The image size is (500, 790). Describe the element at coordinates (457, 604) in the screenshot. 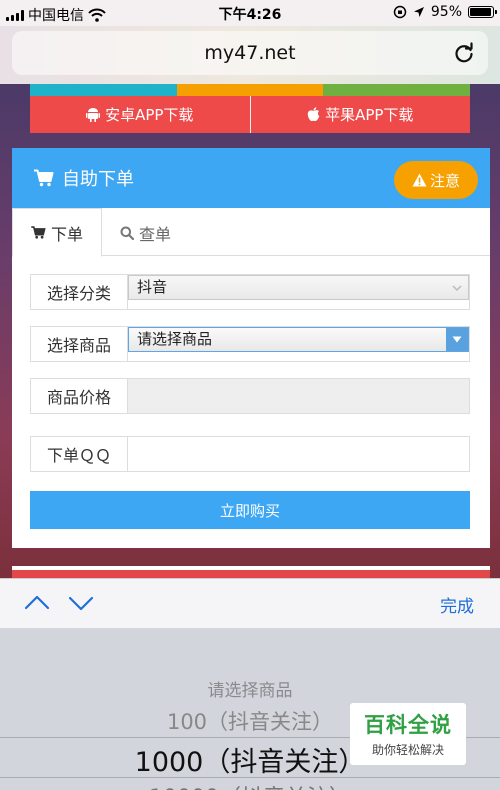

I see `done-button: 完成` at that location.